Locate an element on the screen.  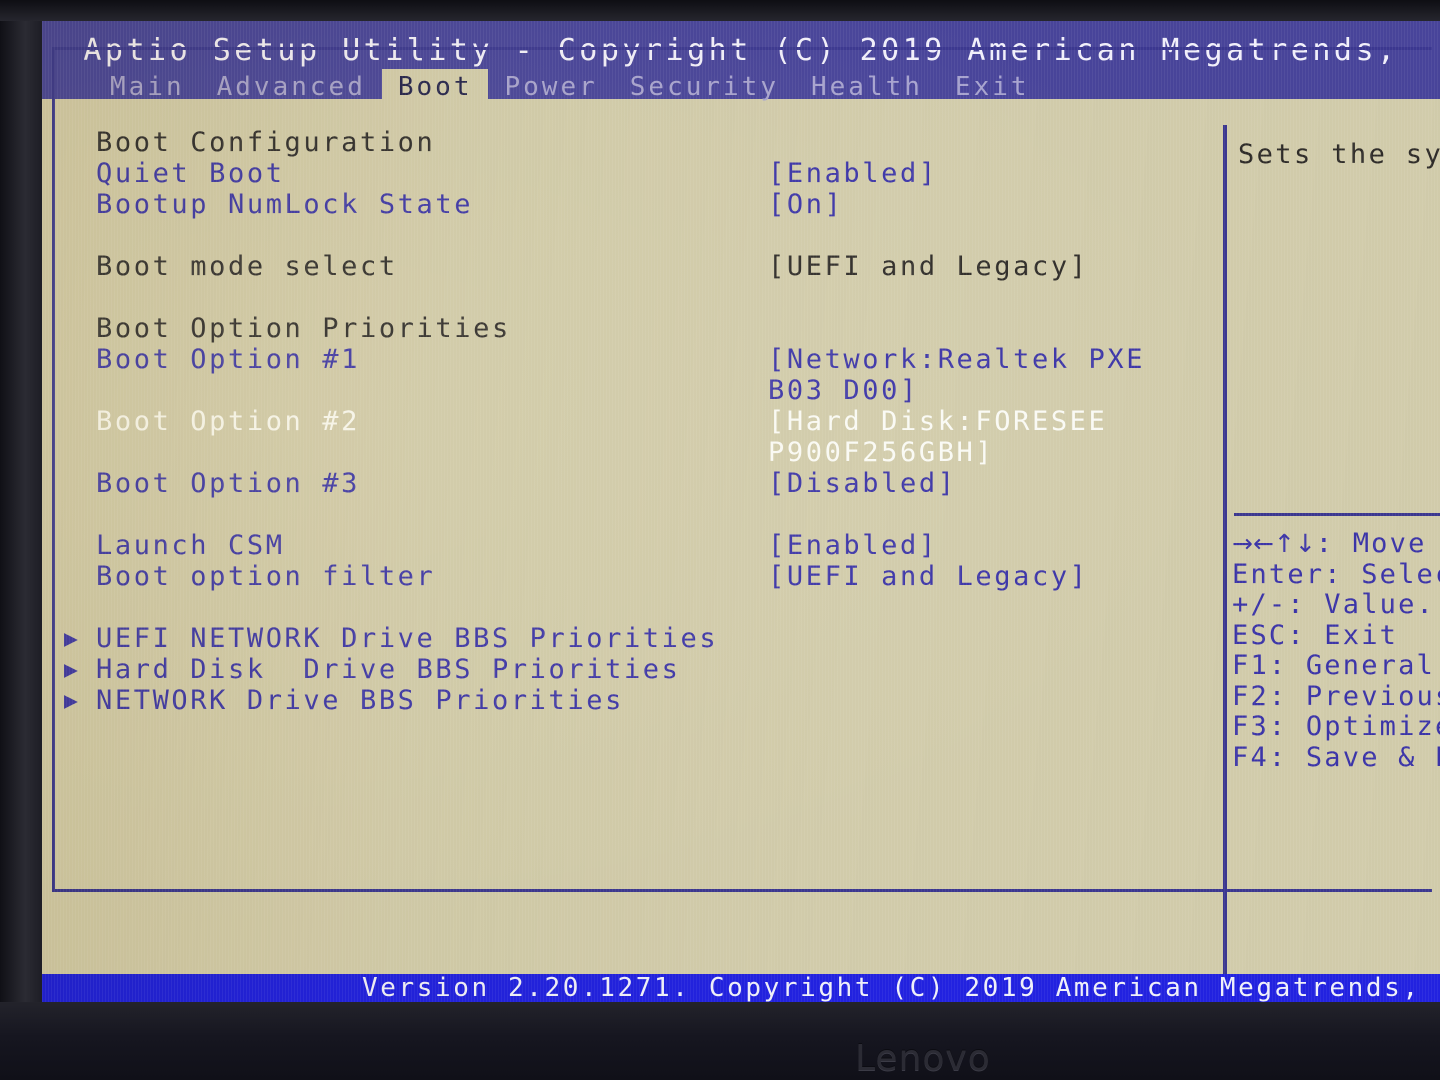
setting-label: UEFI NETWORK Drive BBS Priorities is located at coordinates (407, 638).